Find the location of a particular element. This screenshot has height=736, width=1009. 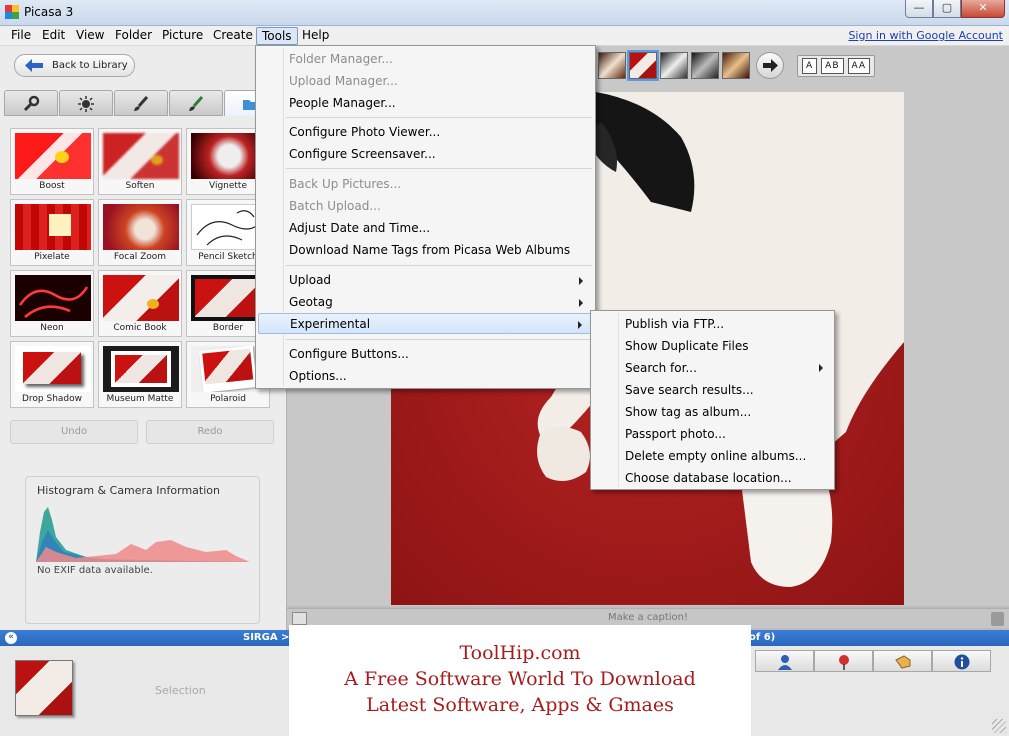

effect-label: Soften is located at coordinates (140, 186).